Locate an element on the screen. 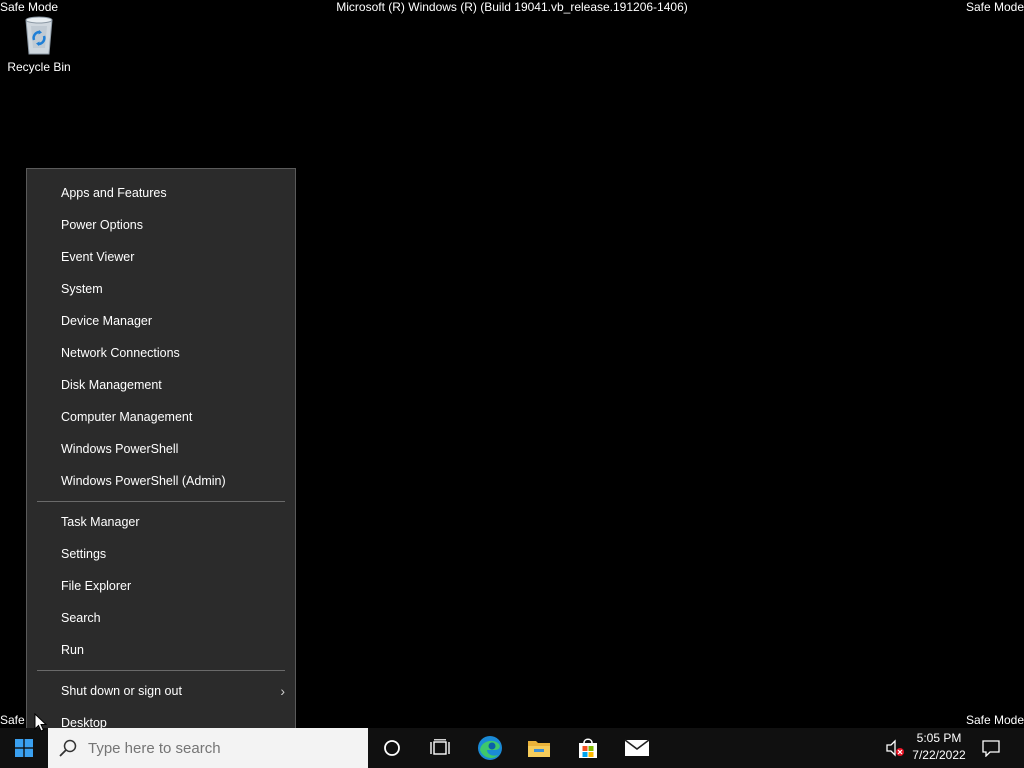 The width and height of the screenshot is (1024, 768). search-icon is located at coordinates (68, 748).